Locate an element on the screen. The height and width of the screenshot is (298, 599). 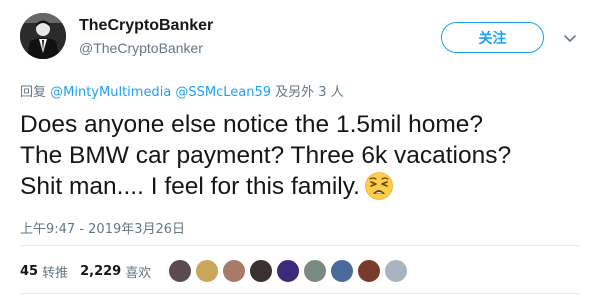
weary-face-icon is located at coordinates (379, 186).